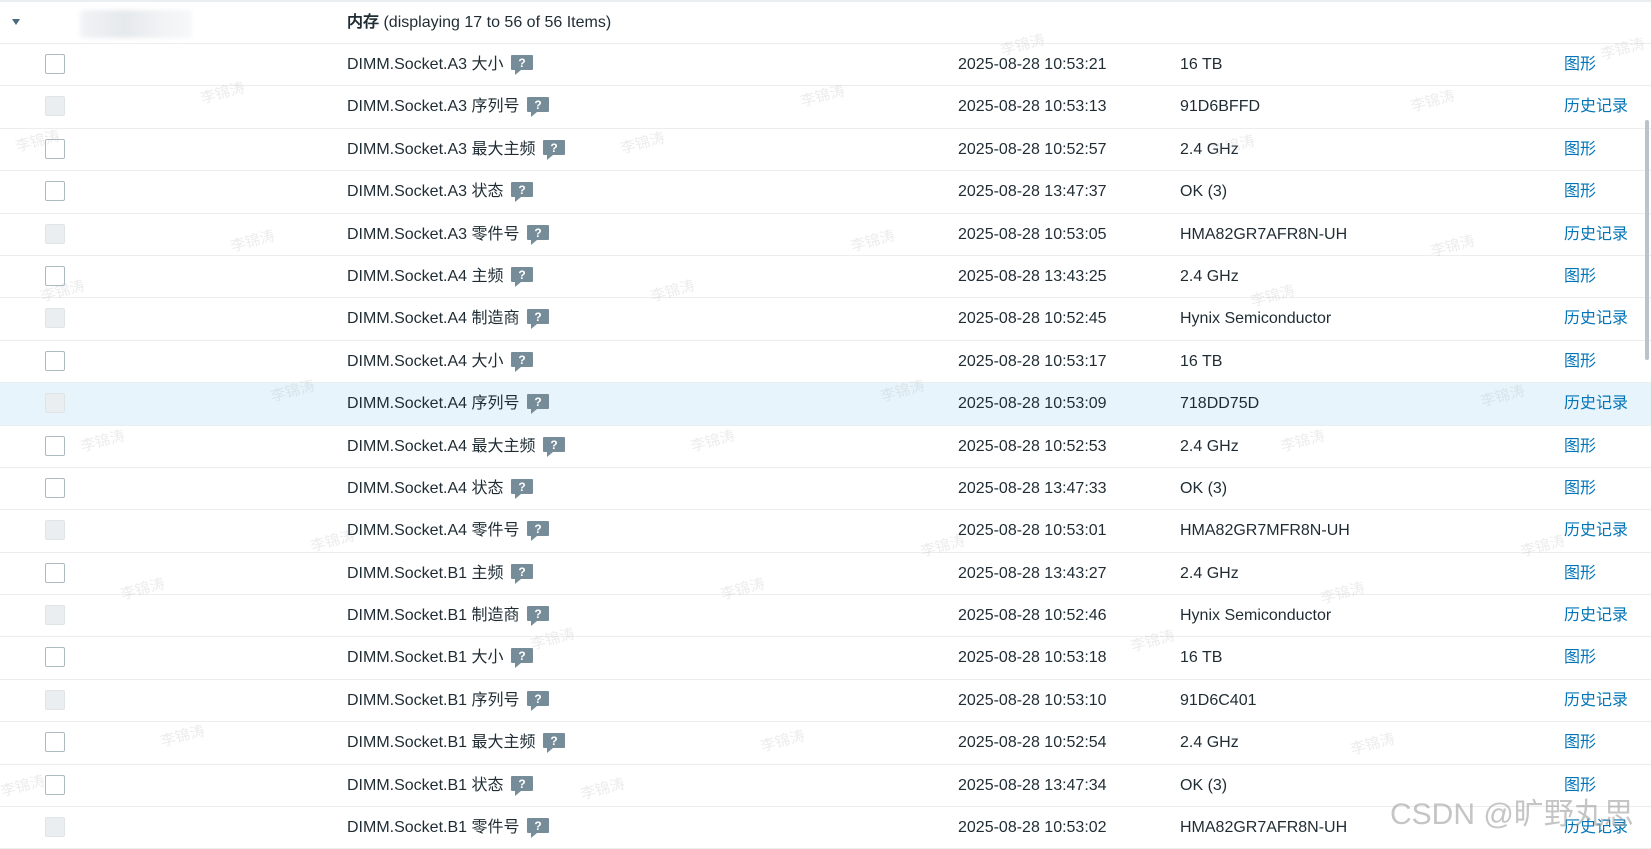  Describe the element at coordinates (433, 319) in the screenshot. I see `item-name: DIMM.Socket.A4 制造商` at that location.